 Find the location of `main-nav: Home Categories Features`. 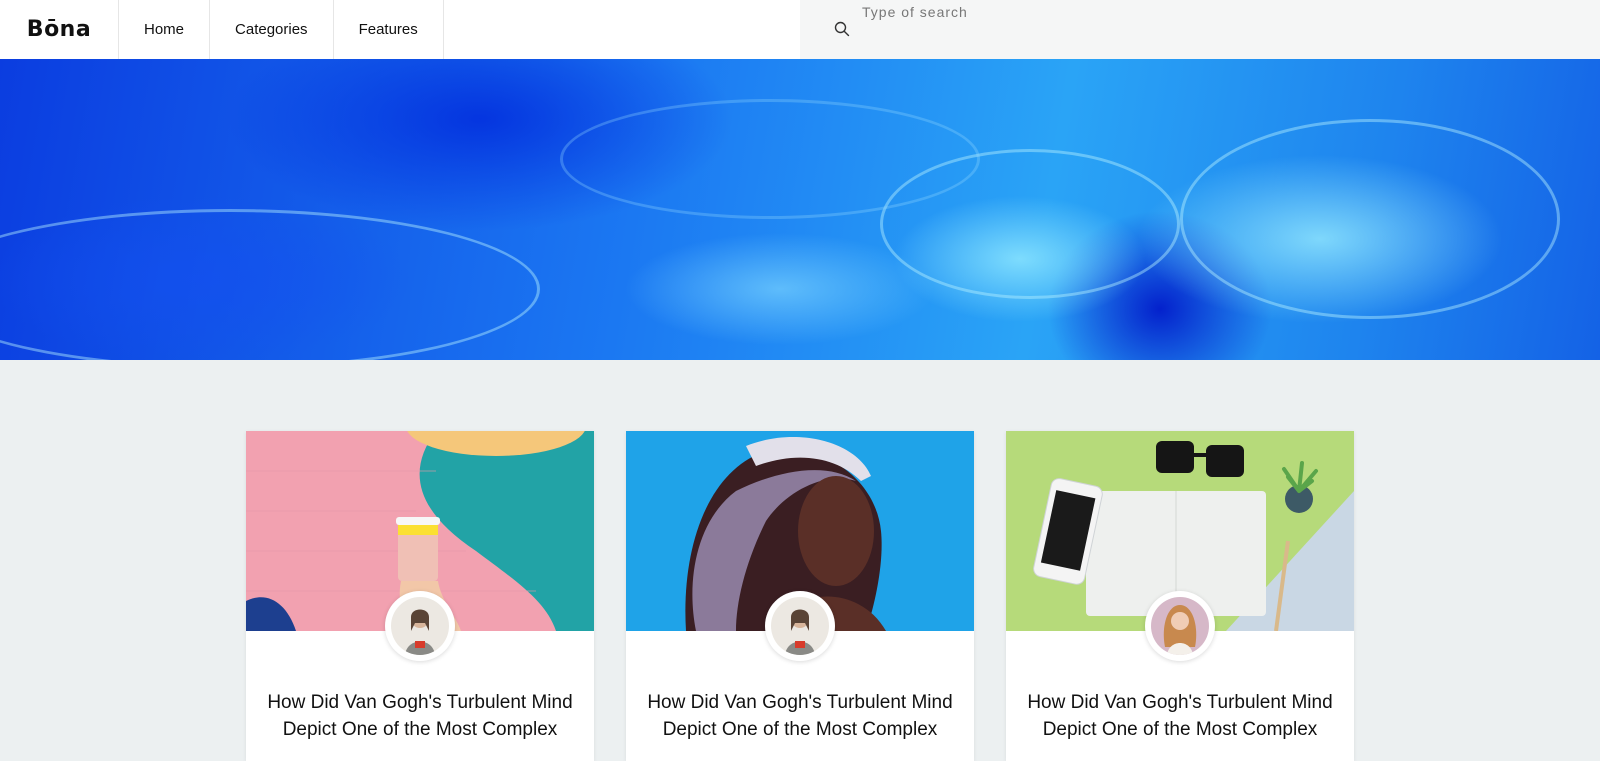

main-nav: Home Categories Features is located at coordinates (281, 29).